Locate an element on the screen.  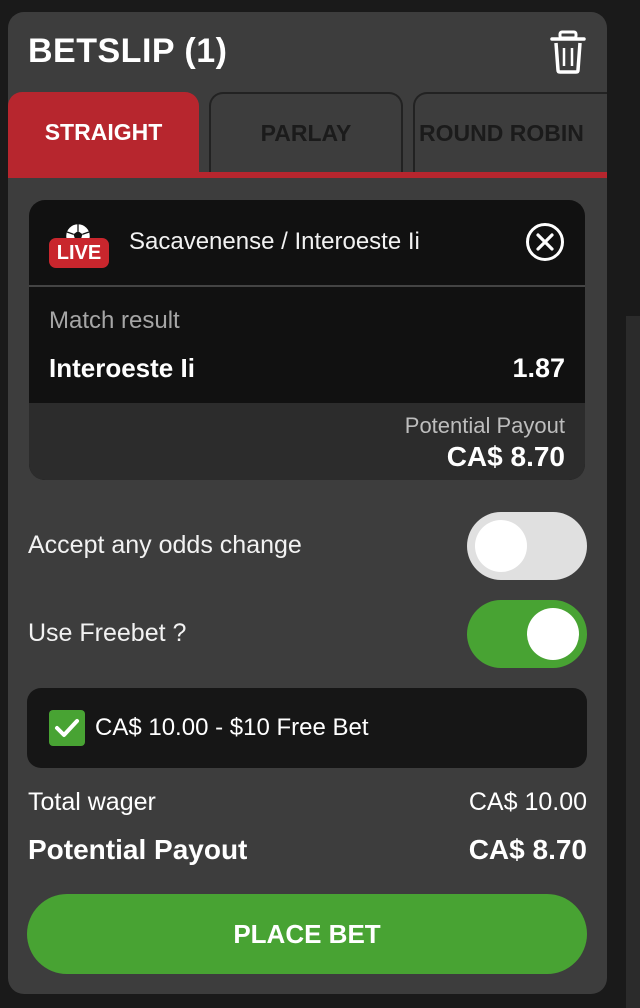
card-payout-label: Potential Payout is located at coordinates (484, 425).